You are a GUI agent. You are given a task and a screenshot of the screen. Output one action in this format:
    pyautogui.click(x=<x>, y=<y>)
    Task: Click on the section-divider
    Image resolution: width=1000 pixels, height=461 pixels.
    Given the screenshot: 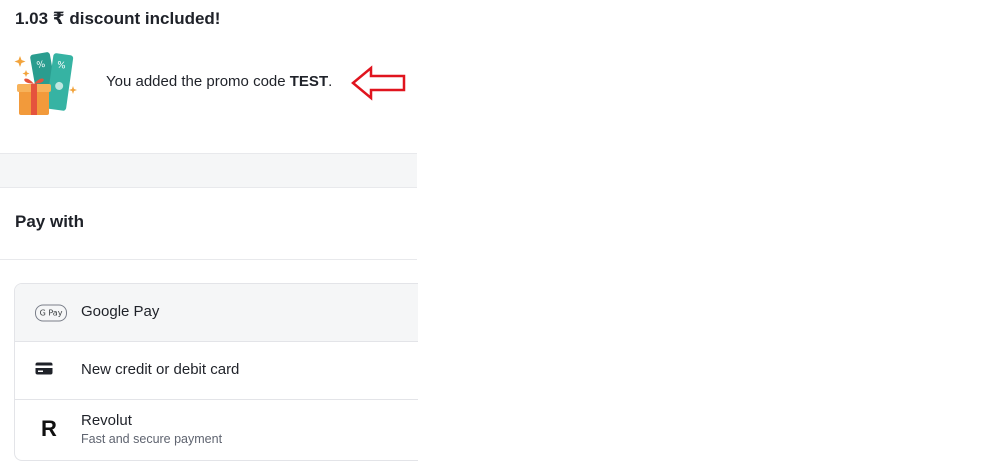 What is the action you would take?
    pyautogui.click(x=208, y=170)
    